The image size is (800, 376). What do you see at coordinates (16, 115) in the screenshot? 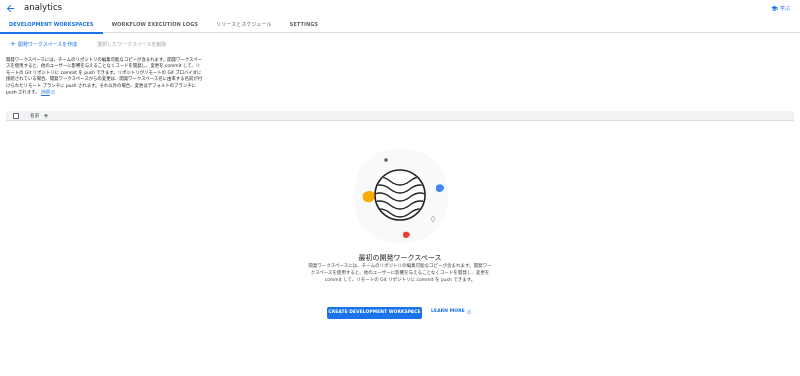
I see `select-all-checkbox` at bounding box center [16, 115].